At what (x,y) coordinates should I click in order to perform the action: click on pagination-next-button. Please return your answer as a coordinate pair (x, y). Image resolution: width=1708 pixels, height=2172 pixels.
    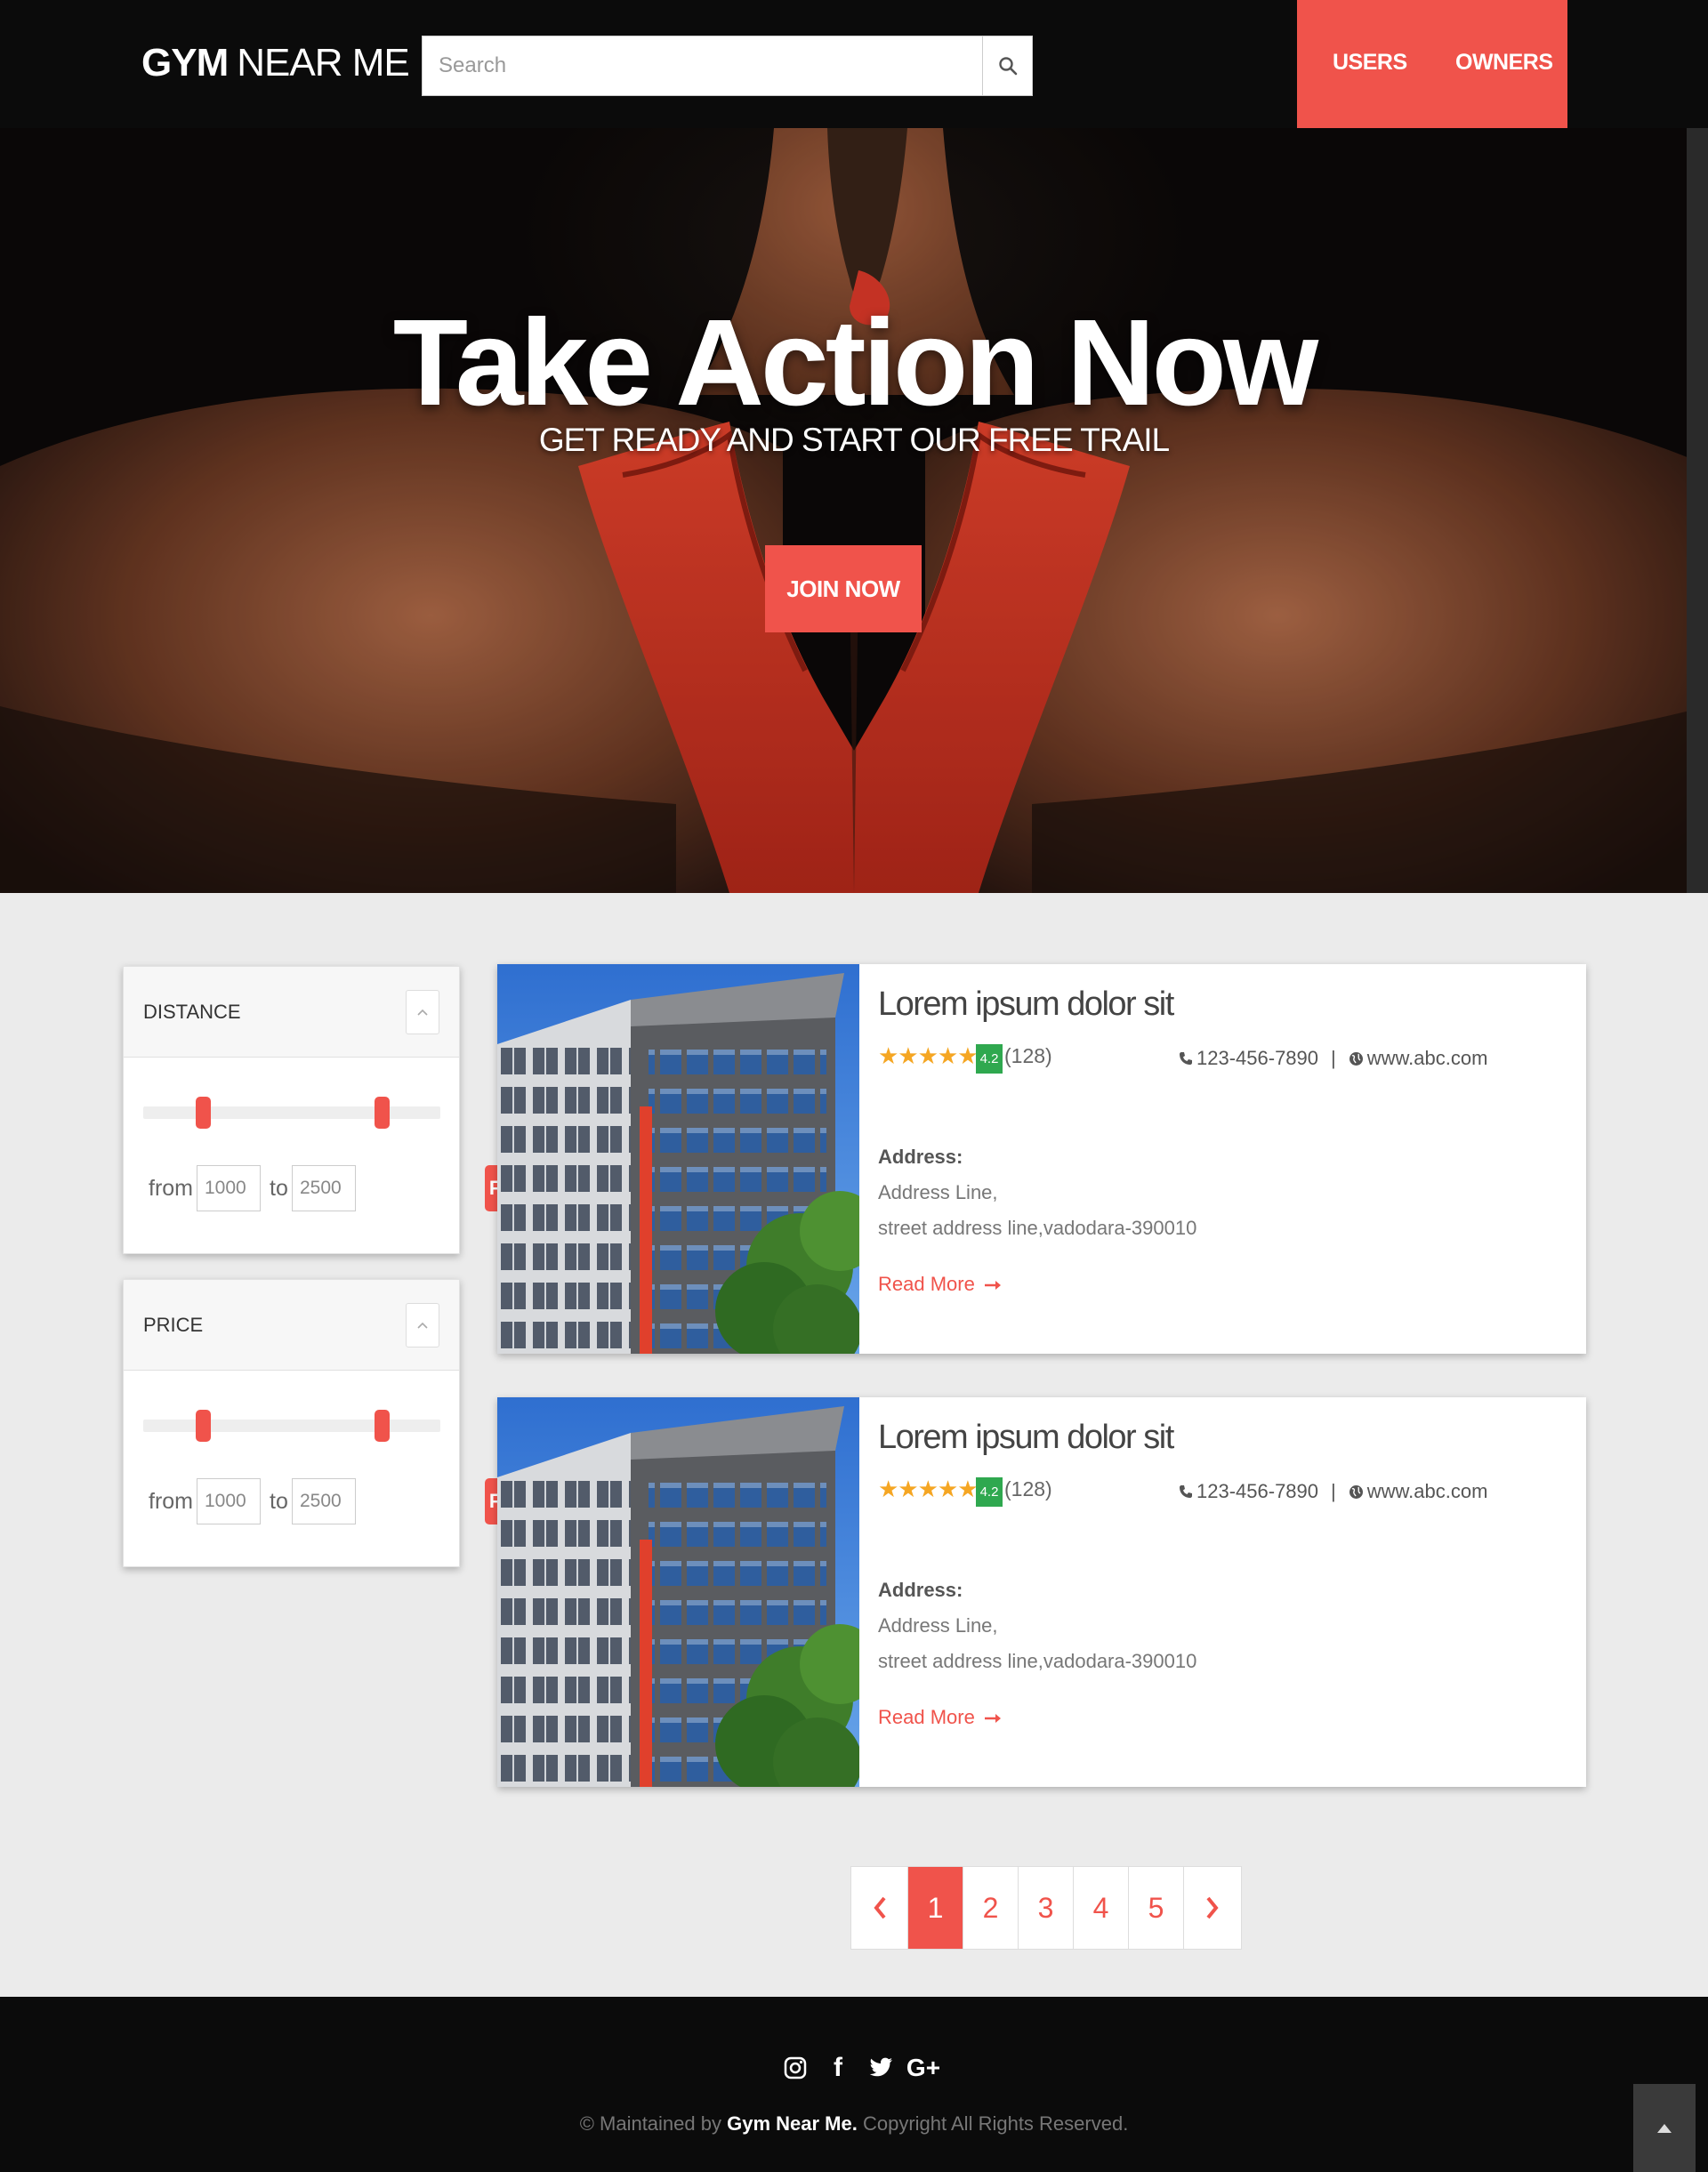
    Looking at the image, I should click on (1212, 1908).